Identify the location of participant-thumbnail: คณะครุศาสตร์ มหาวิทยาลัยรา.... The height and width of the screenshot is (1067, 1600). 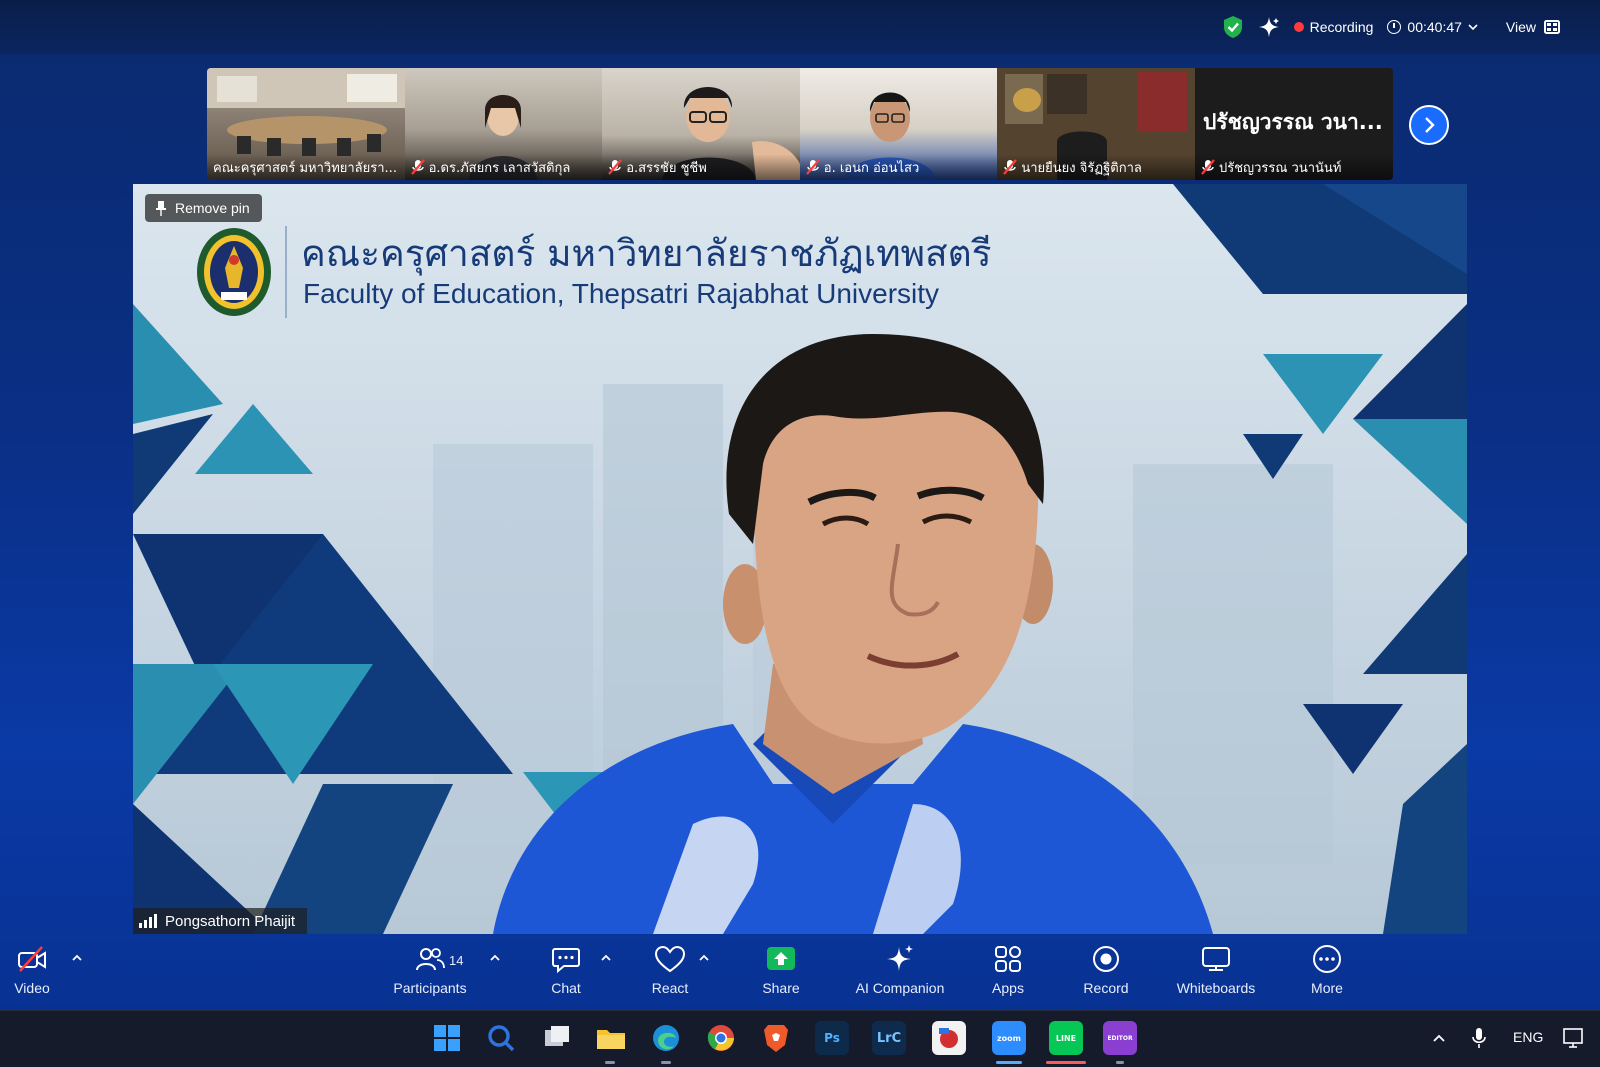
(306, 124).